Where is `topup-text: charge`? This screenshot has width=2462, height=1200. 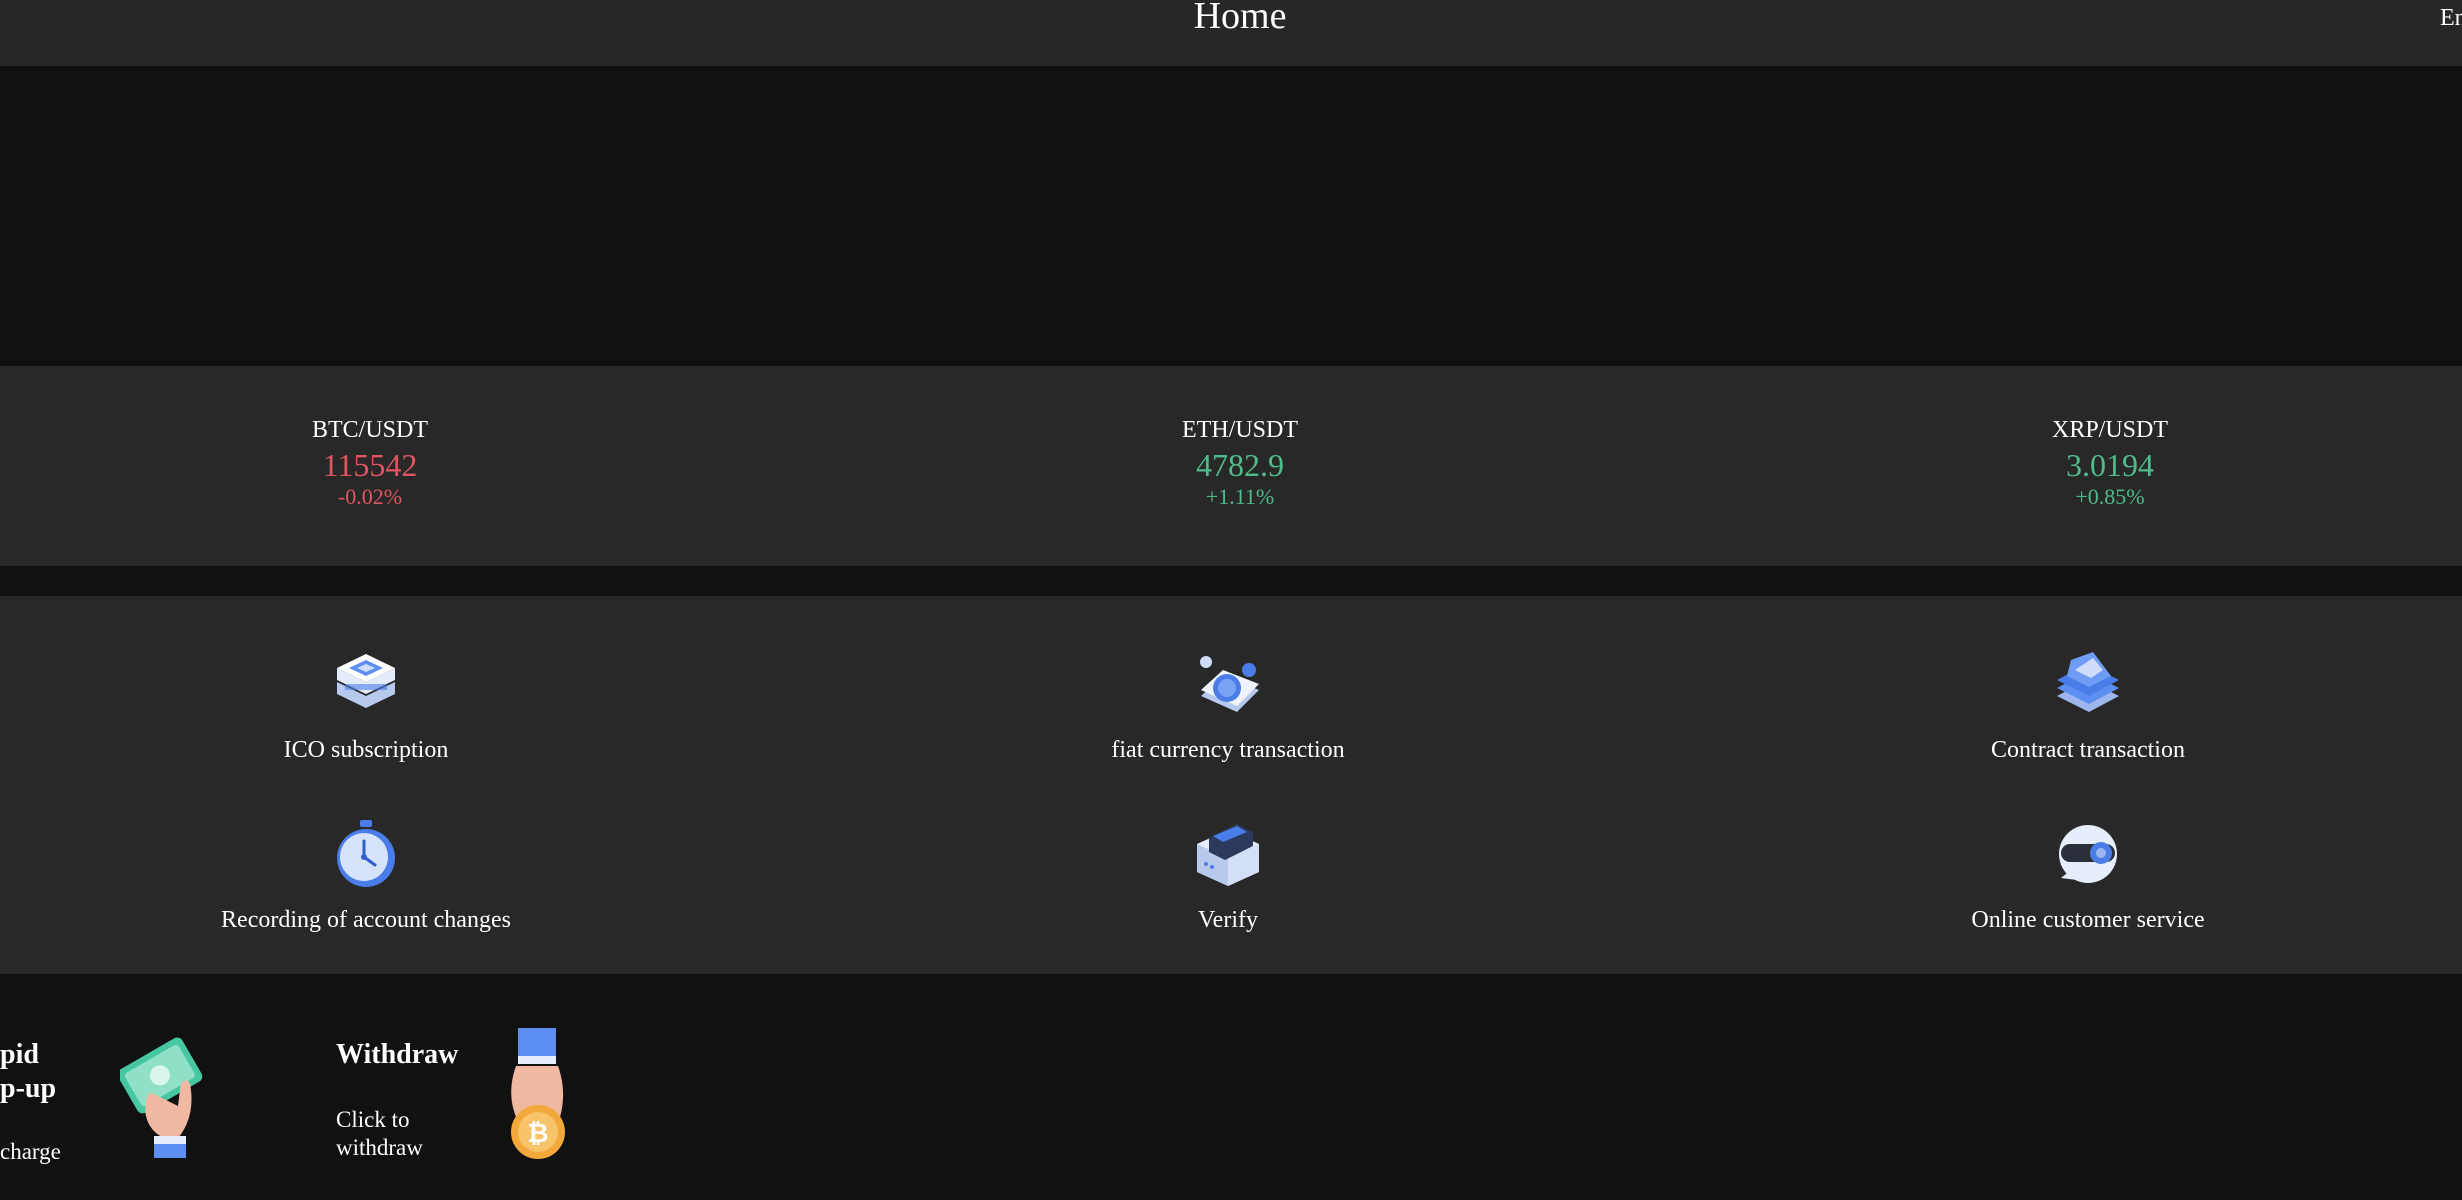 topup-text: charge is located at coordinates (30, 1151).